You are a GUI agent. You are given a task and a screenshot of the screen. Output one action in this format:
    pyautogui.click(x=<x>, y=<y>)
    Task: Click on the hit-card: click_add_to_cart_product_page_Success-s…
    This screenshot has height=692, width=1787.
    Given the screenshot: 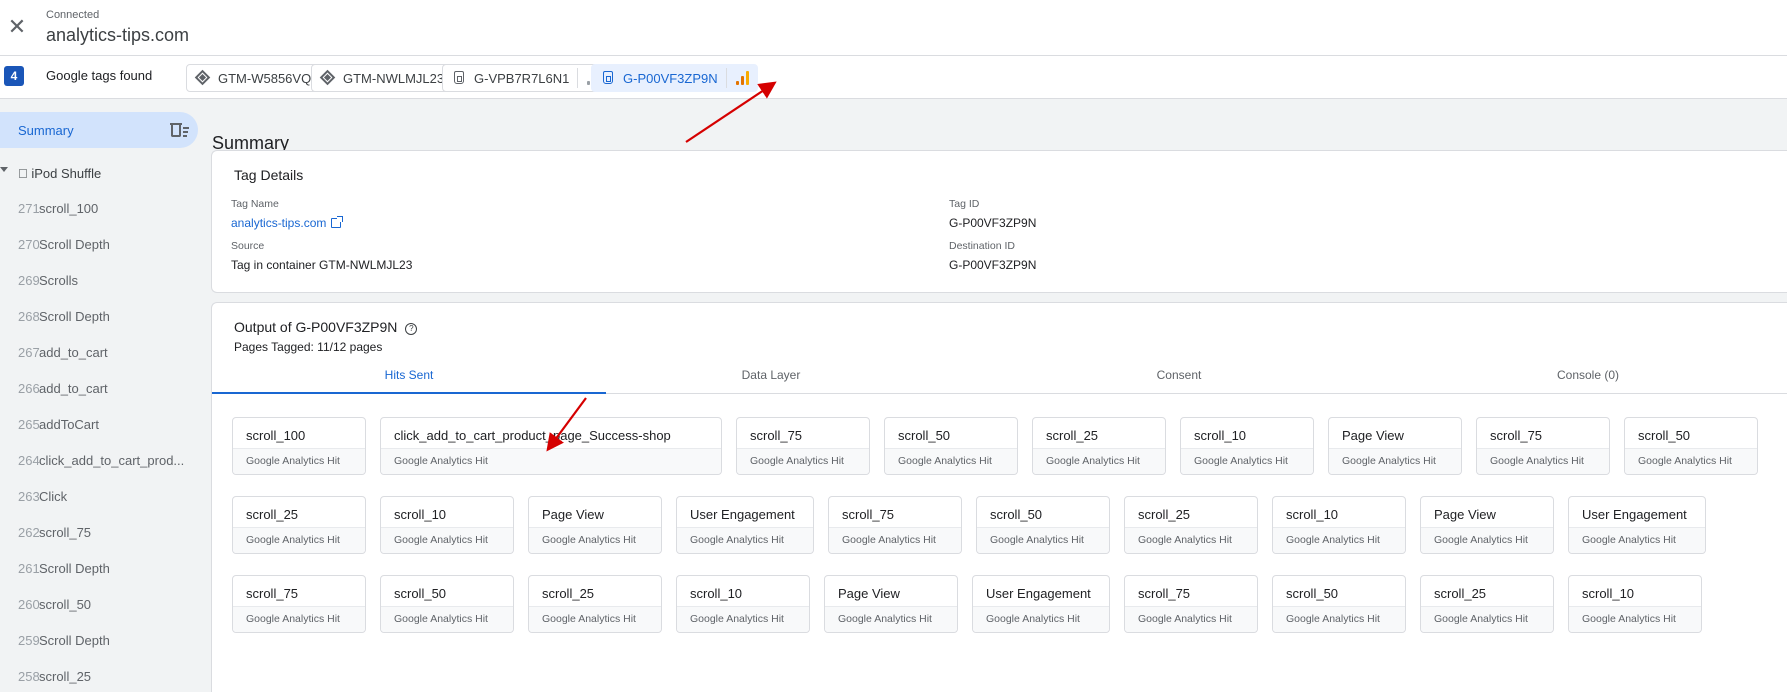 What is the action you would take?
    pyautogui.click(x=551, y=446)
    